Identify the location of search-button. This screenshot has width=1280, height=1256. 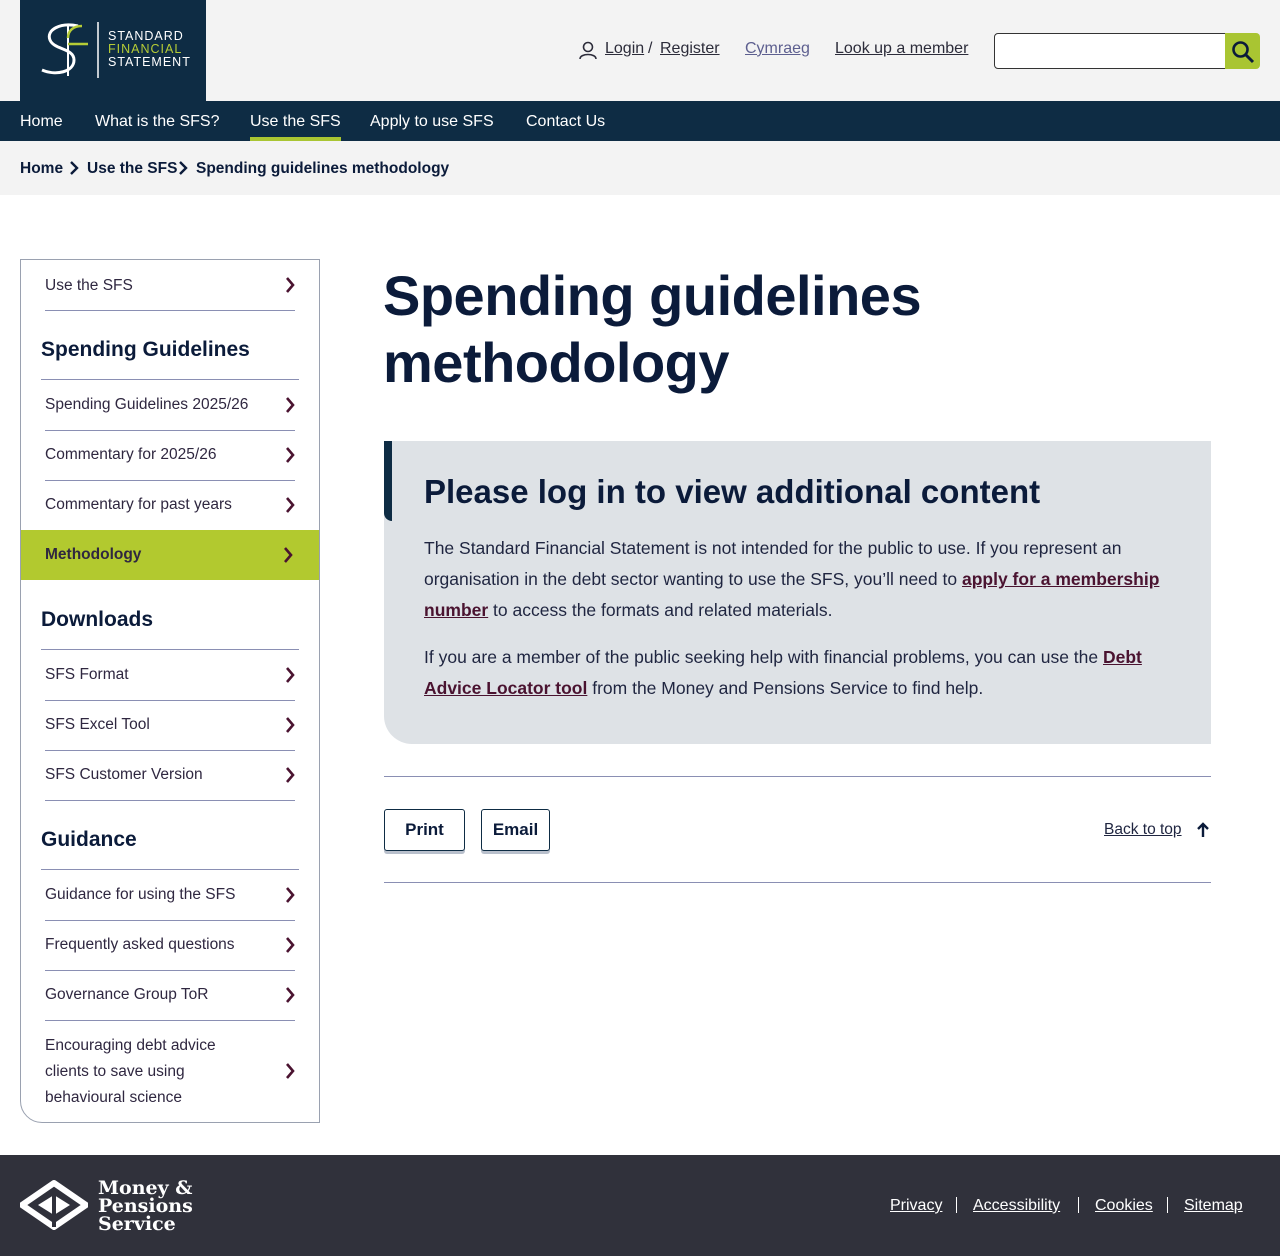
(1242, 51).